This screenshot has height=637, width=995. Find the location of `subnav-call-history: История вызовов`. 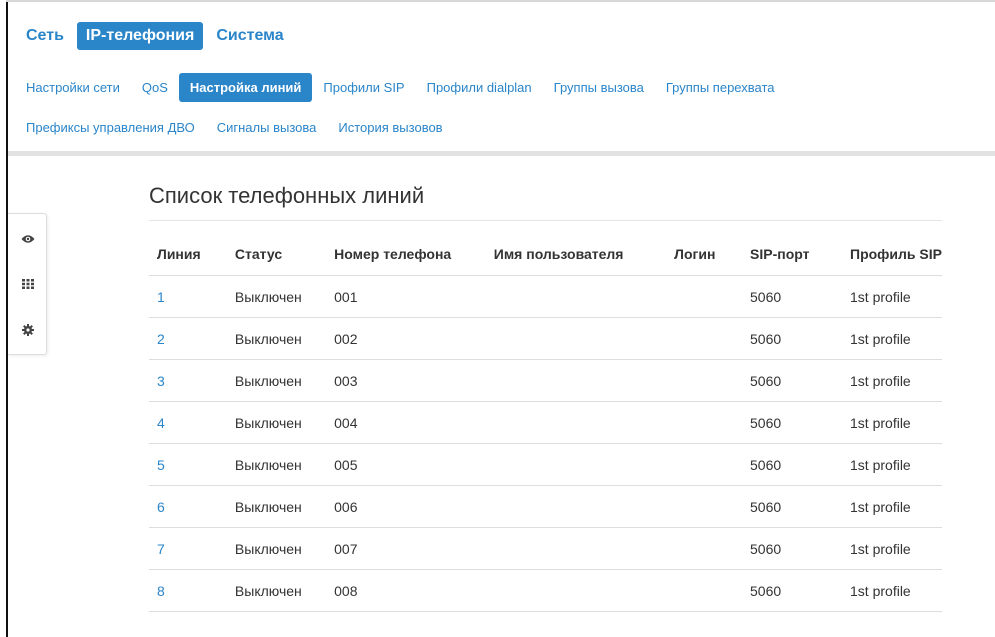

subnav-call-history: История вызовов is located at coordinates (390, 127).